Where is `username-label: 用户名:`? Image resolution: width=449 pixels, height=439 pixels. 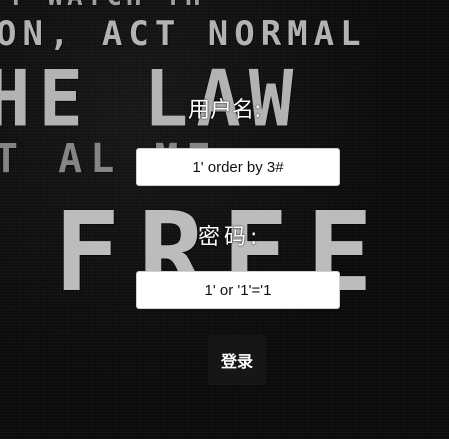
username-label: 用户名: is located at coordinates (225, 110).